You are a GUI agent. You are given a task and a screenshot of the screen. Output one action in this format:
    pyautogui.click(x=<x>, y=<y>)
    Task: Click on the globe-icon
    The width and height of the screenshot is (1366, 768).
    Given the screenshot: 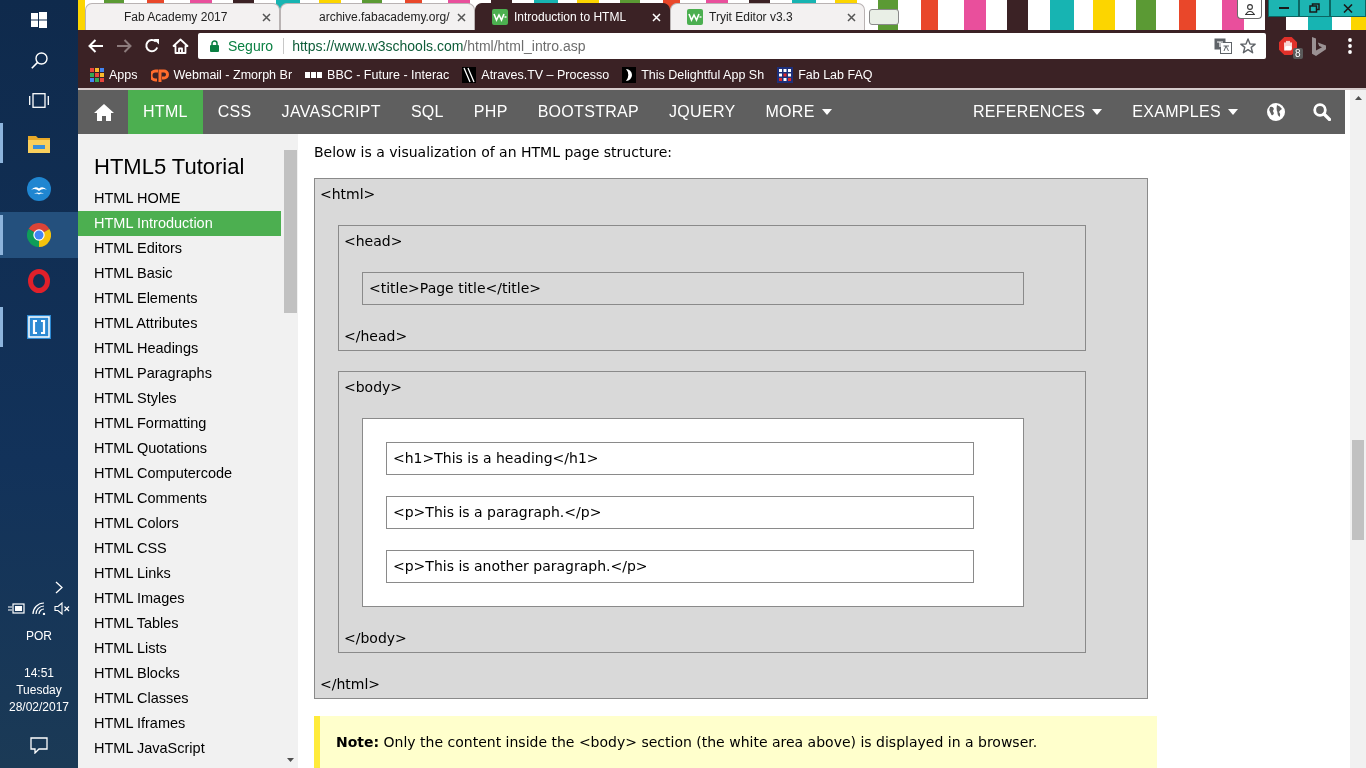 What is the action you would take?
    pyautogui.click(x=1276, y=112)
    